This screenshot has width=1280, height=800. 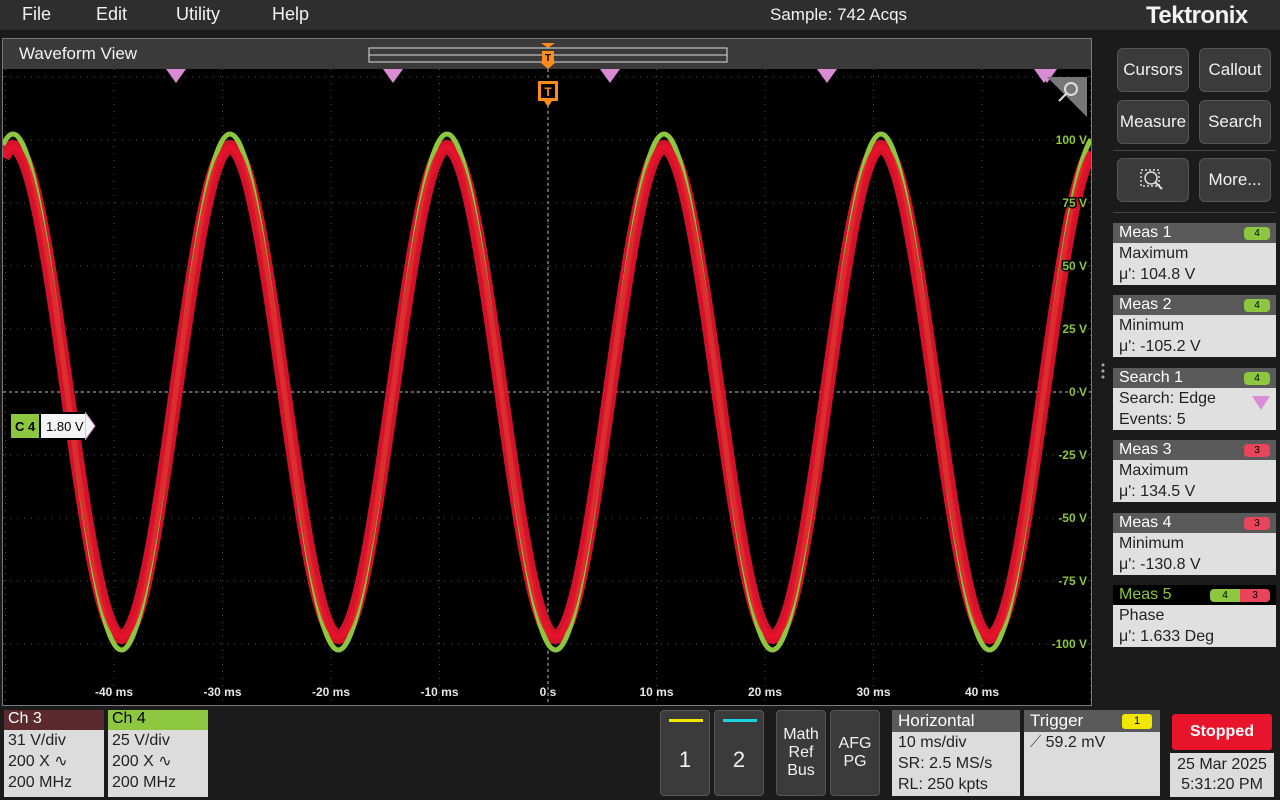 I want to click on meas-3-source-badge: 3, so click(x=1257, y=450).